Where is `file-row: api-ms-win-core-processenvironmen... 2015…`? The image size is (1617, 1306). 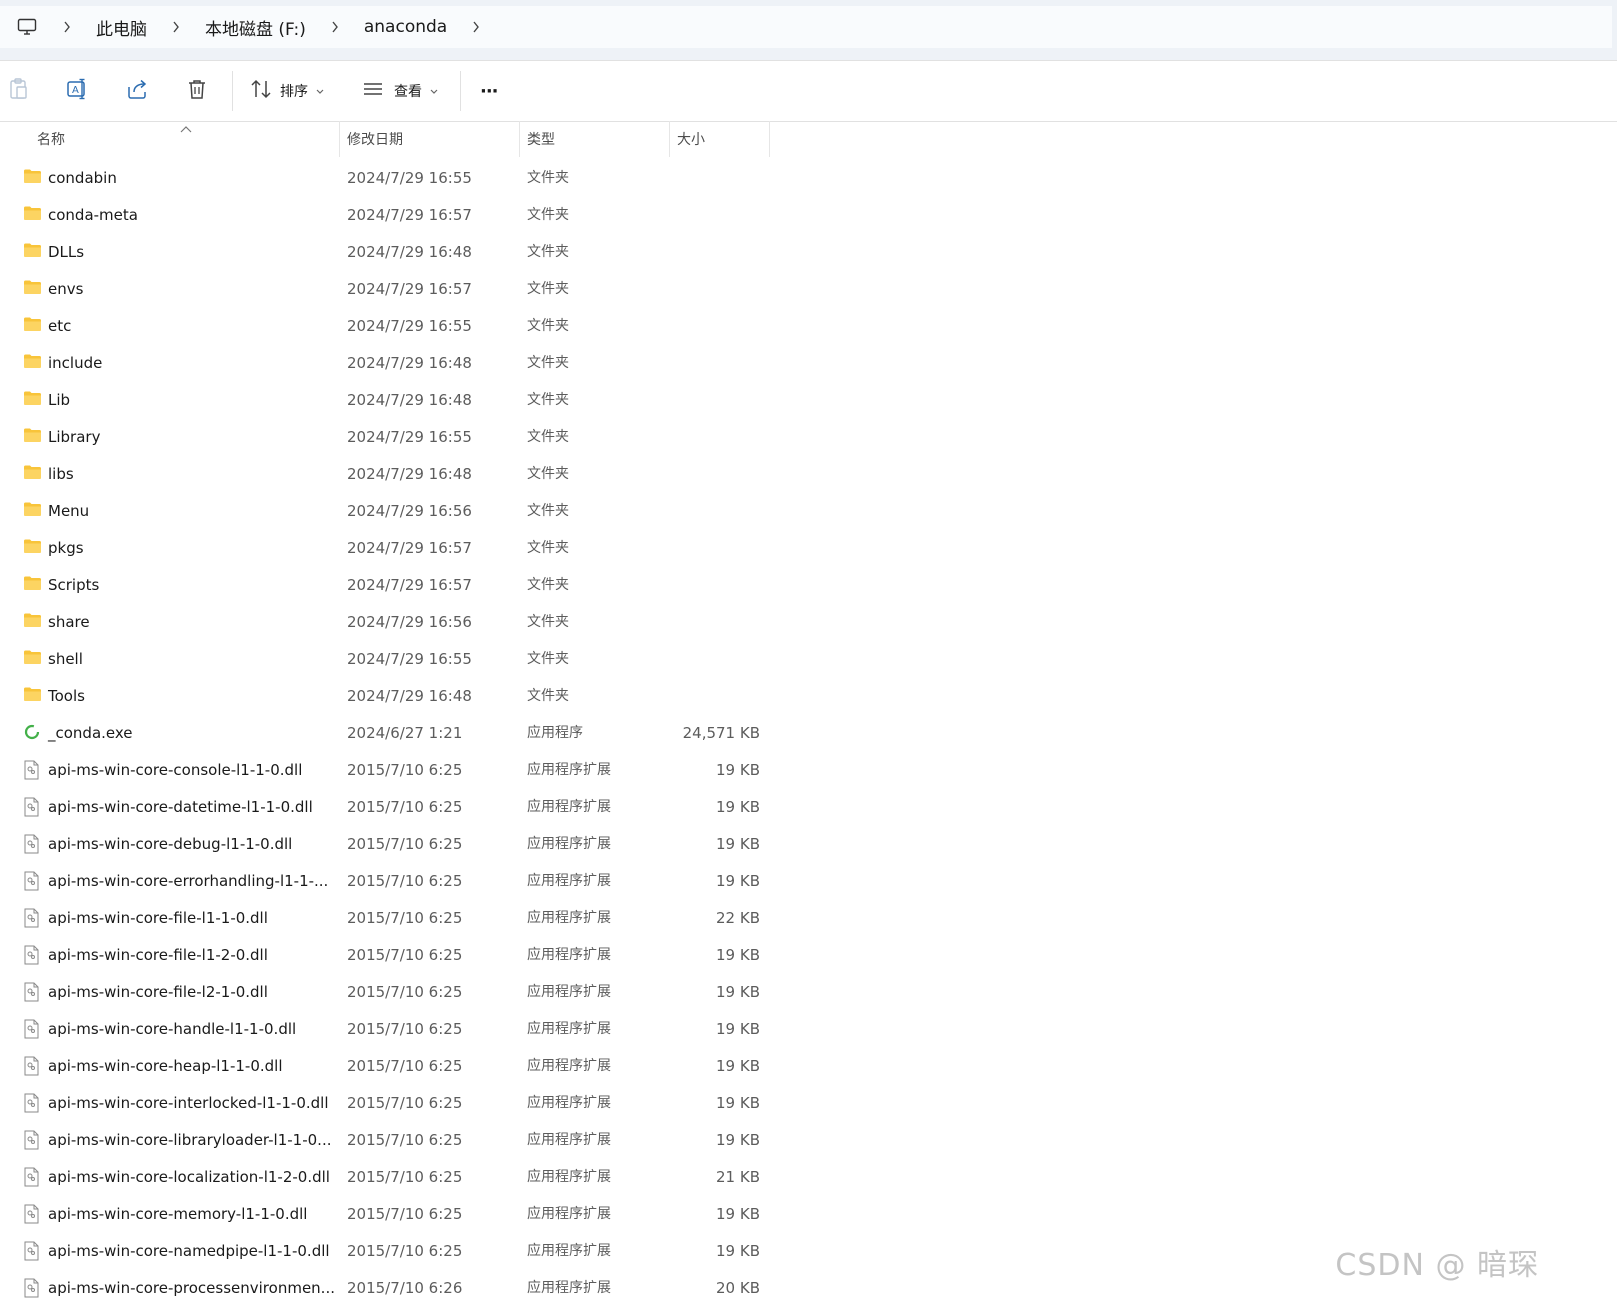
file-row: api-ms-win-core-processenvironmen... 2015… is located at coordinates (390, 1288).